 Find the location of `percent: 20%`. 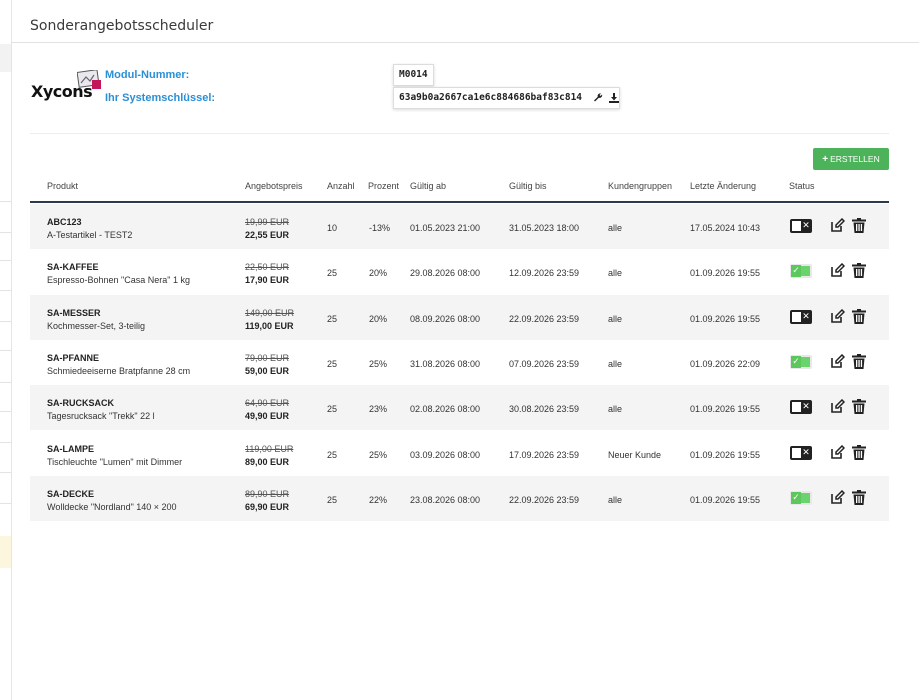

percent: 20% is located at coordinates (378, 319).